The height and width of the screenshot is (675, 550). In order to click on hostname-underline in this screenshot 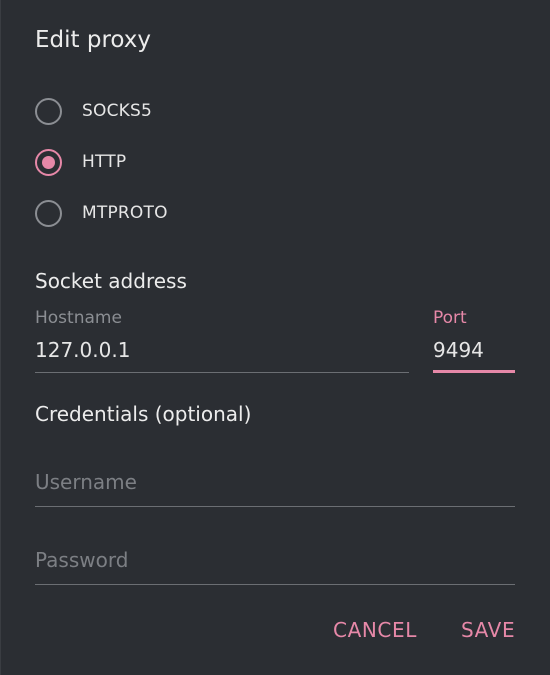, I will do `click(222, 372)`.